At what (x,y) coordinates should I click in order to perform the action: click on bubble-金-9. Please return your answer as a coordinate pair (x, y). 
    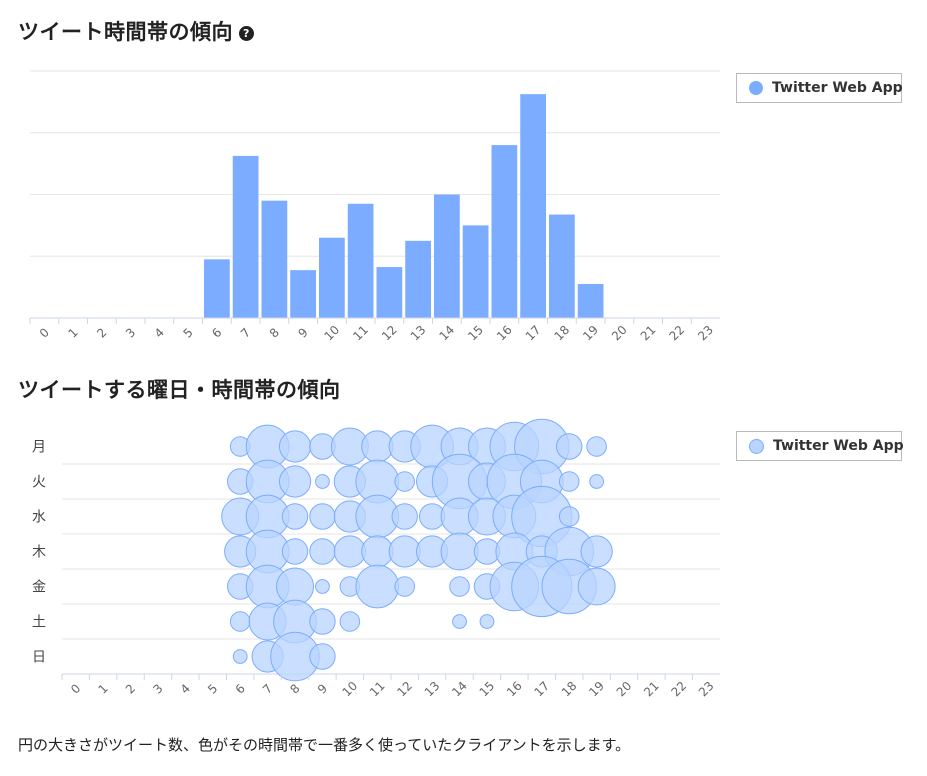
    Looking at the image, I should click on (322, 586).